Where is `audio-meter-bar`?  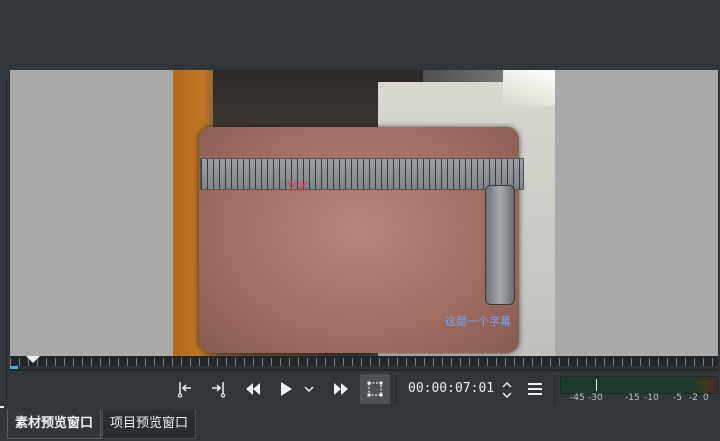 audio-meter-bar is located at coordinates (639, 385).